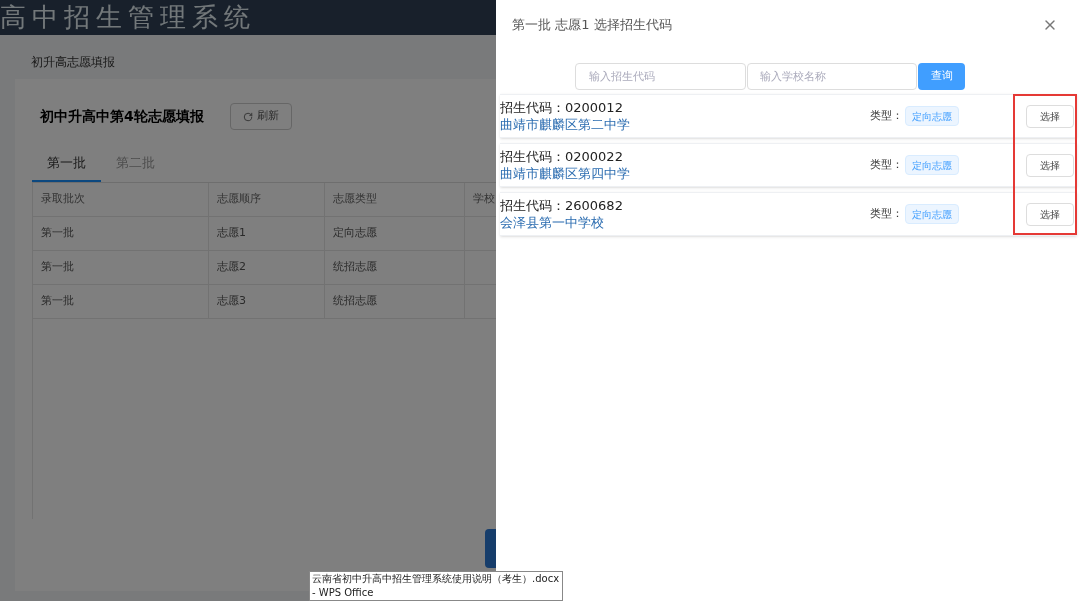 The height and width of the screenshot is (601, 1080). Describe the element at coordinates (832, 76) in the screenshot. I see `school-input-field: 输入学校名称` at that location.